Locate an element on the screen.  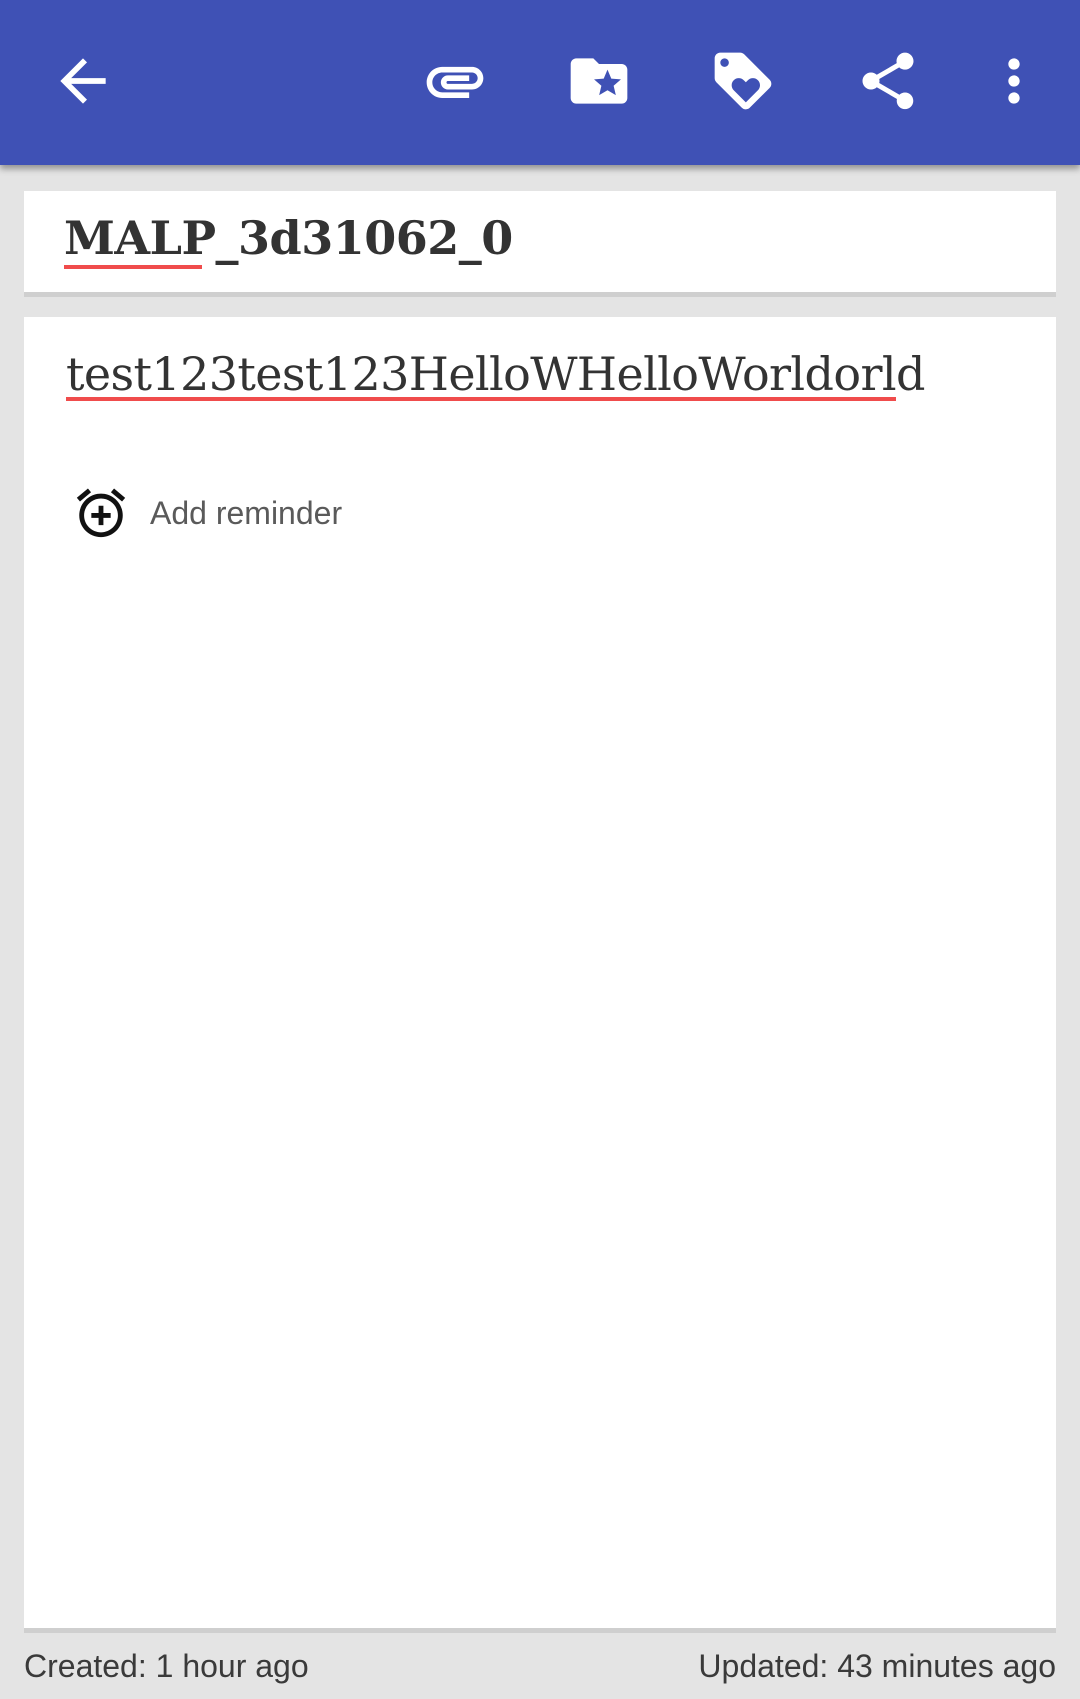
share-icon is located at coordinates (888, 81).